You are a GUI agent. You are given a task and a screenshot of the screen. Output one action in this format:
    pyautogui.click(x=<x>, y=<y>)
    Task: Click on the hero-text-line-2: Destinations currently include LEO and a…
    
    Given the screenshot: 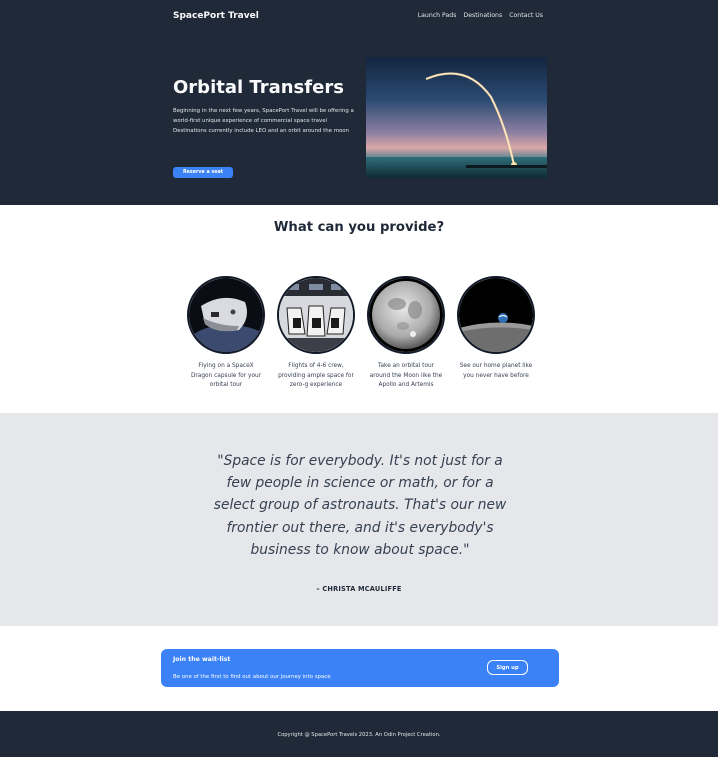 What is the action you would take?
    pyautogui.click(x=261, y=130)
    